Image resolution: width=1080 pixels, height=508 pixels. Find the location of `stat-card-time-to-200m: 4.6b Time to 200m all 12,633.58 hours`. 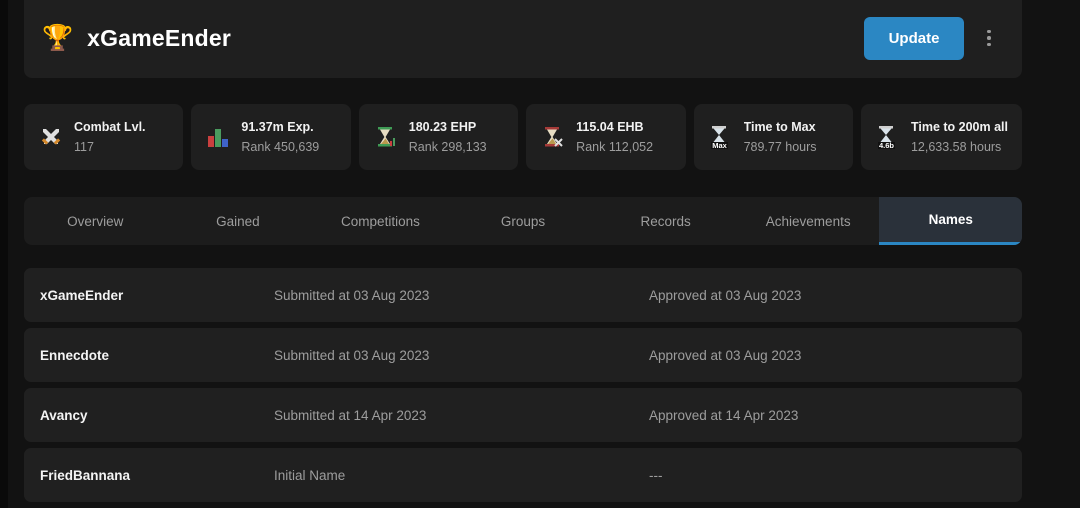

stat-card-time-to-200m: 4.6b Time to 200m all 12,633.58 hours is located at coordinates (941, 137).